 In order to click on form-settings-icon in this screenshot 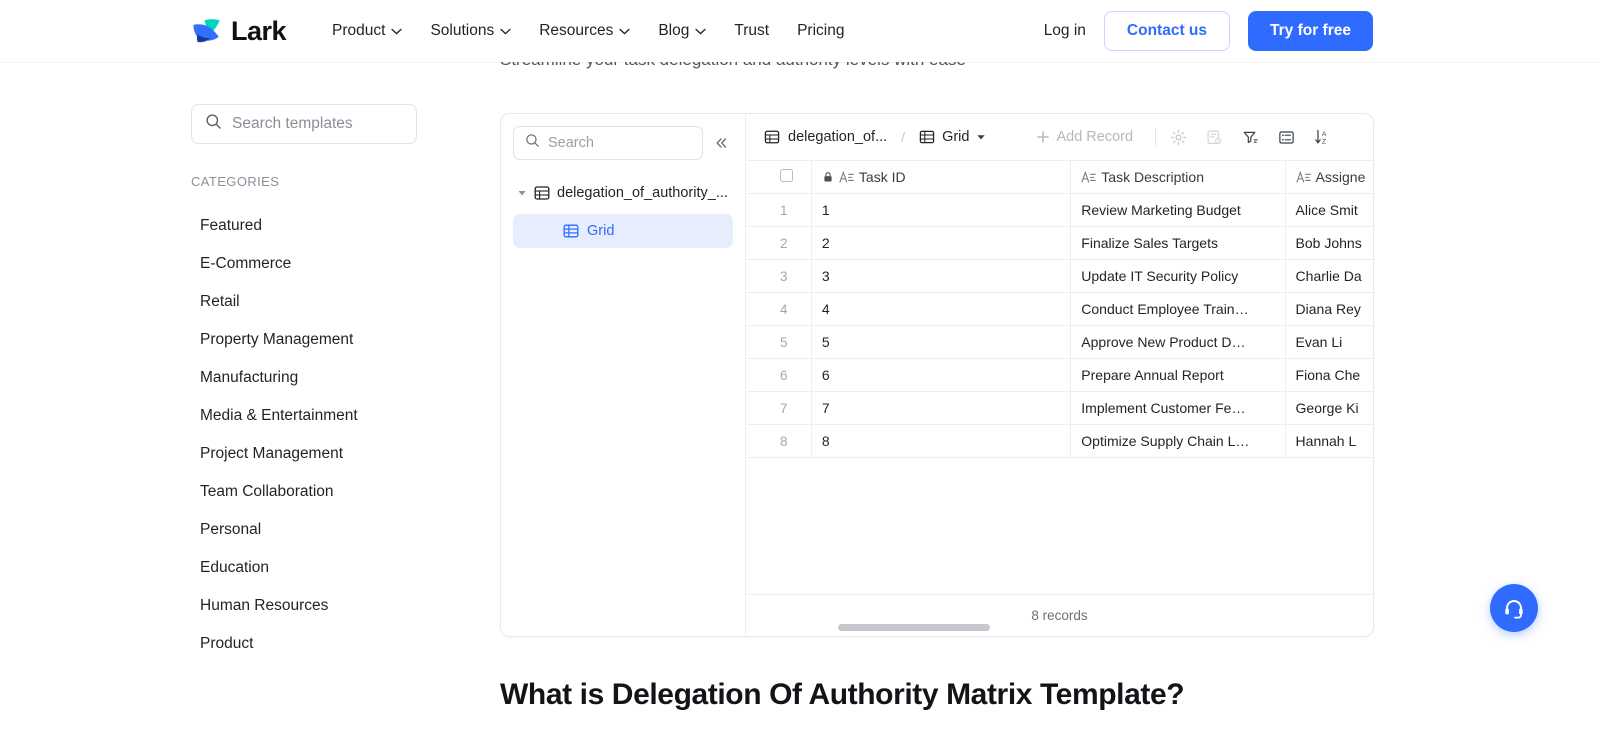, I will do `click(1214, 137)`.